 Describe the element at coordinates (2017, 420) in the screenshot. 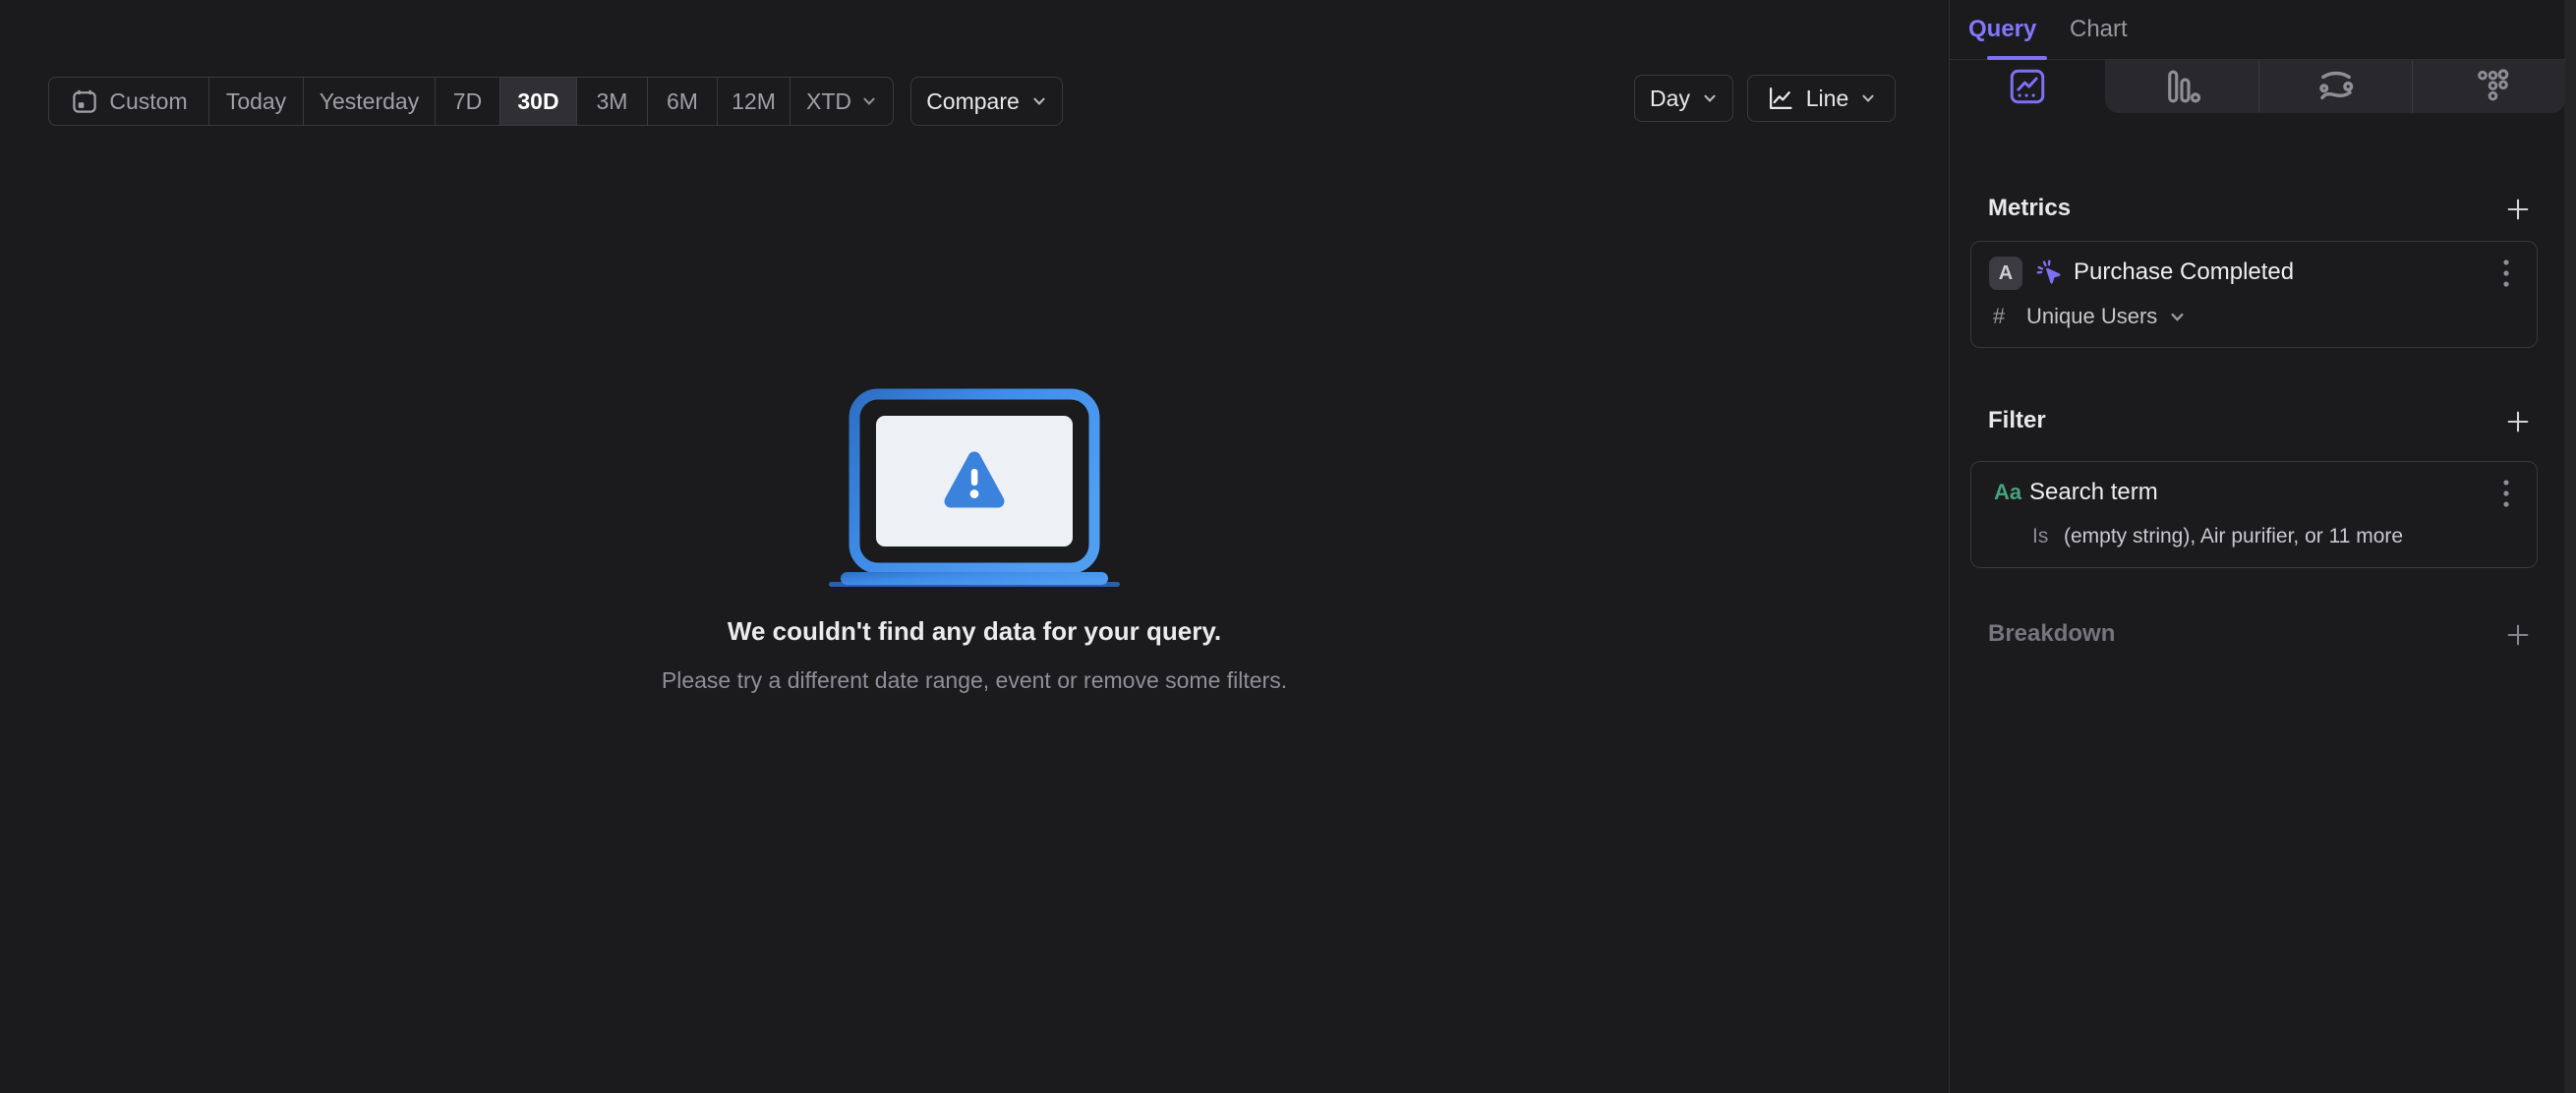

I see `filter-heading: Filter` at that location.